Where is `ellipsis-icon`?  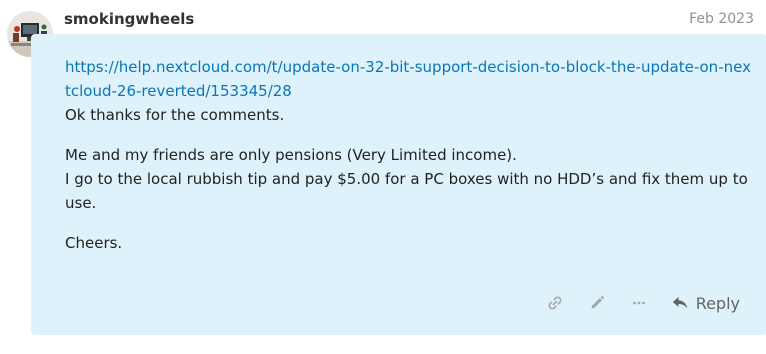
ellipsis-icon is located at coordinates (638, 303).